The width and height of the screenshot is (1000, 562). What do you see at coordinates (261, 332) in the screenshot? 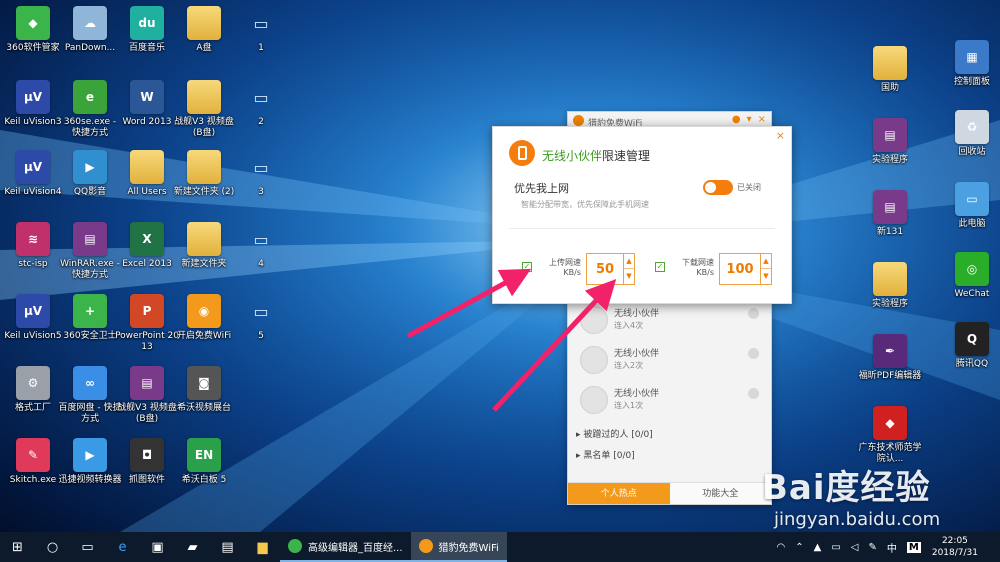
I see `desktop-icon: ▭ 5` at bounding box center [261, 332].